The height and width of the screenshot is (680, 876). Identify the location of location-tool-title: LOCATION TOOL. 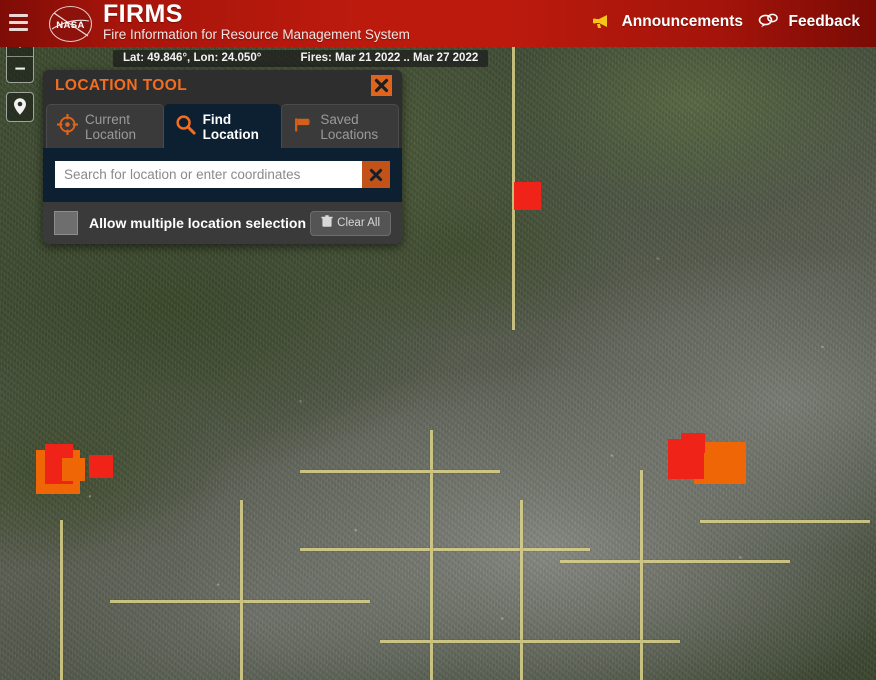
(121, 85).